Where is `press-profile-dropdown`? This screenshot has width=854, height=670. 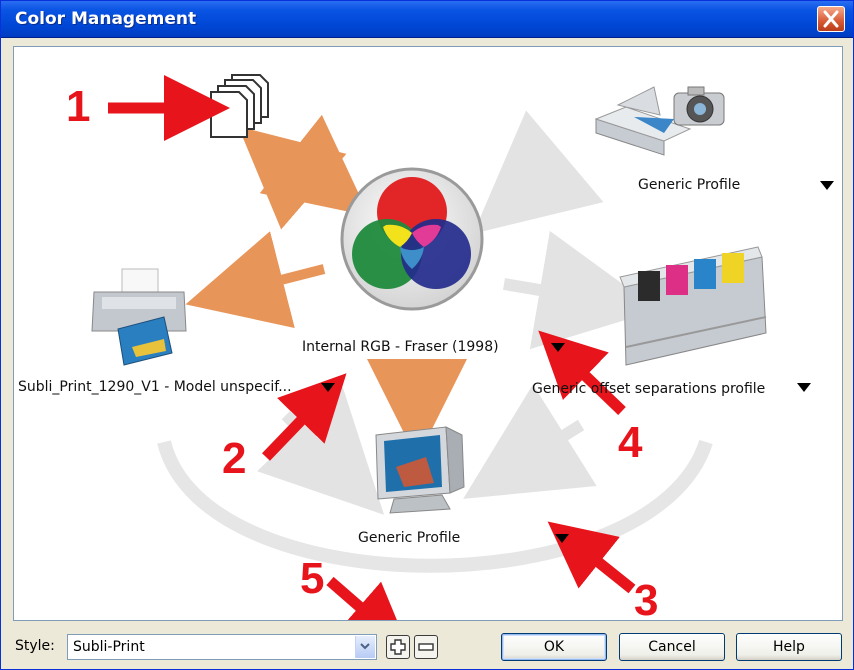 press-profile-dropdown is located at coordinates (804, 387).